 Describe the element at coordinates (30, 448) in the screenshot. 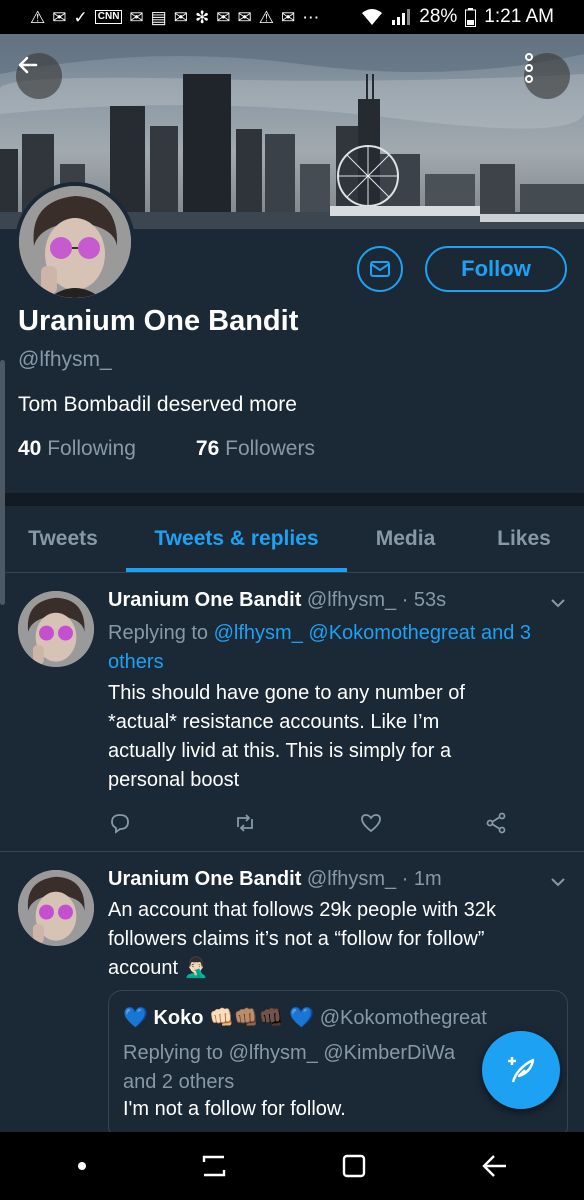

I see `following-count: 40` at that location.